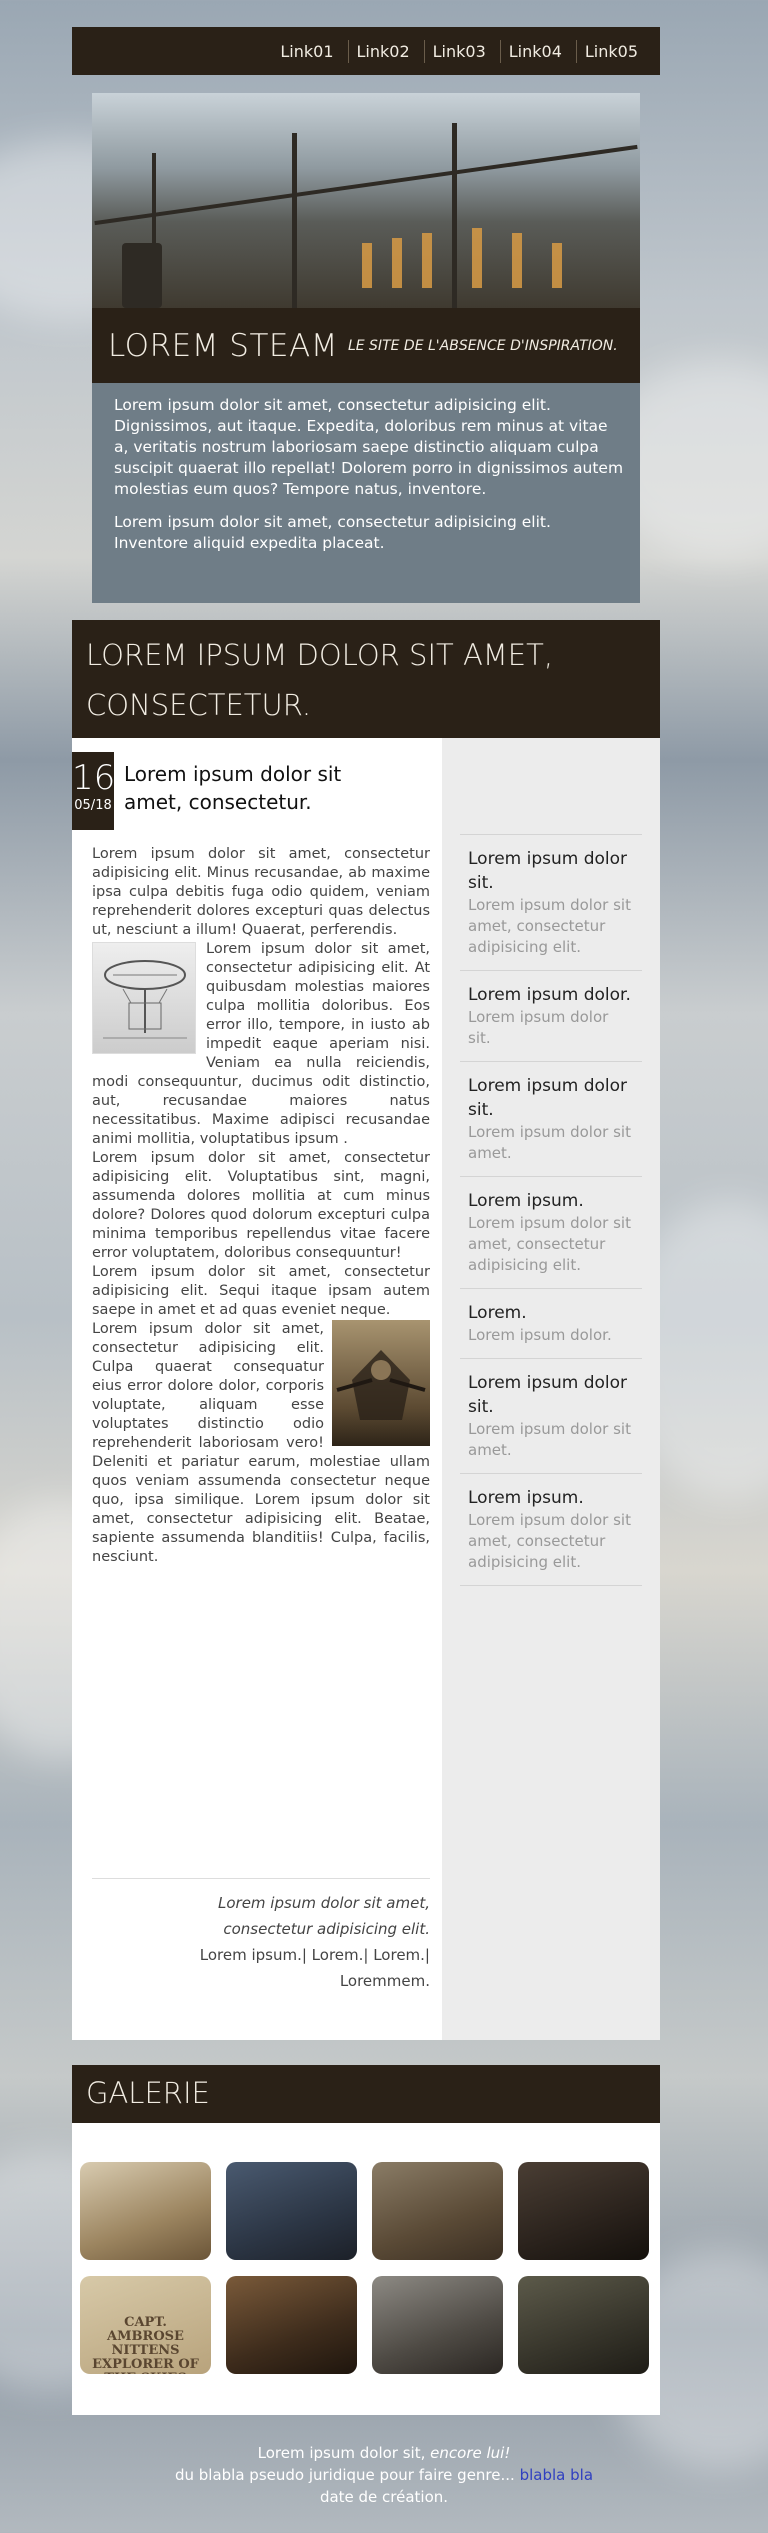  Describe the element at coordinates (583, 2325) in the screenshot. I see `gallery-thumb-machine` at that location.